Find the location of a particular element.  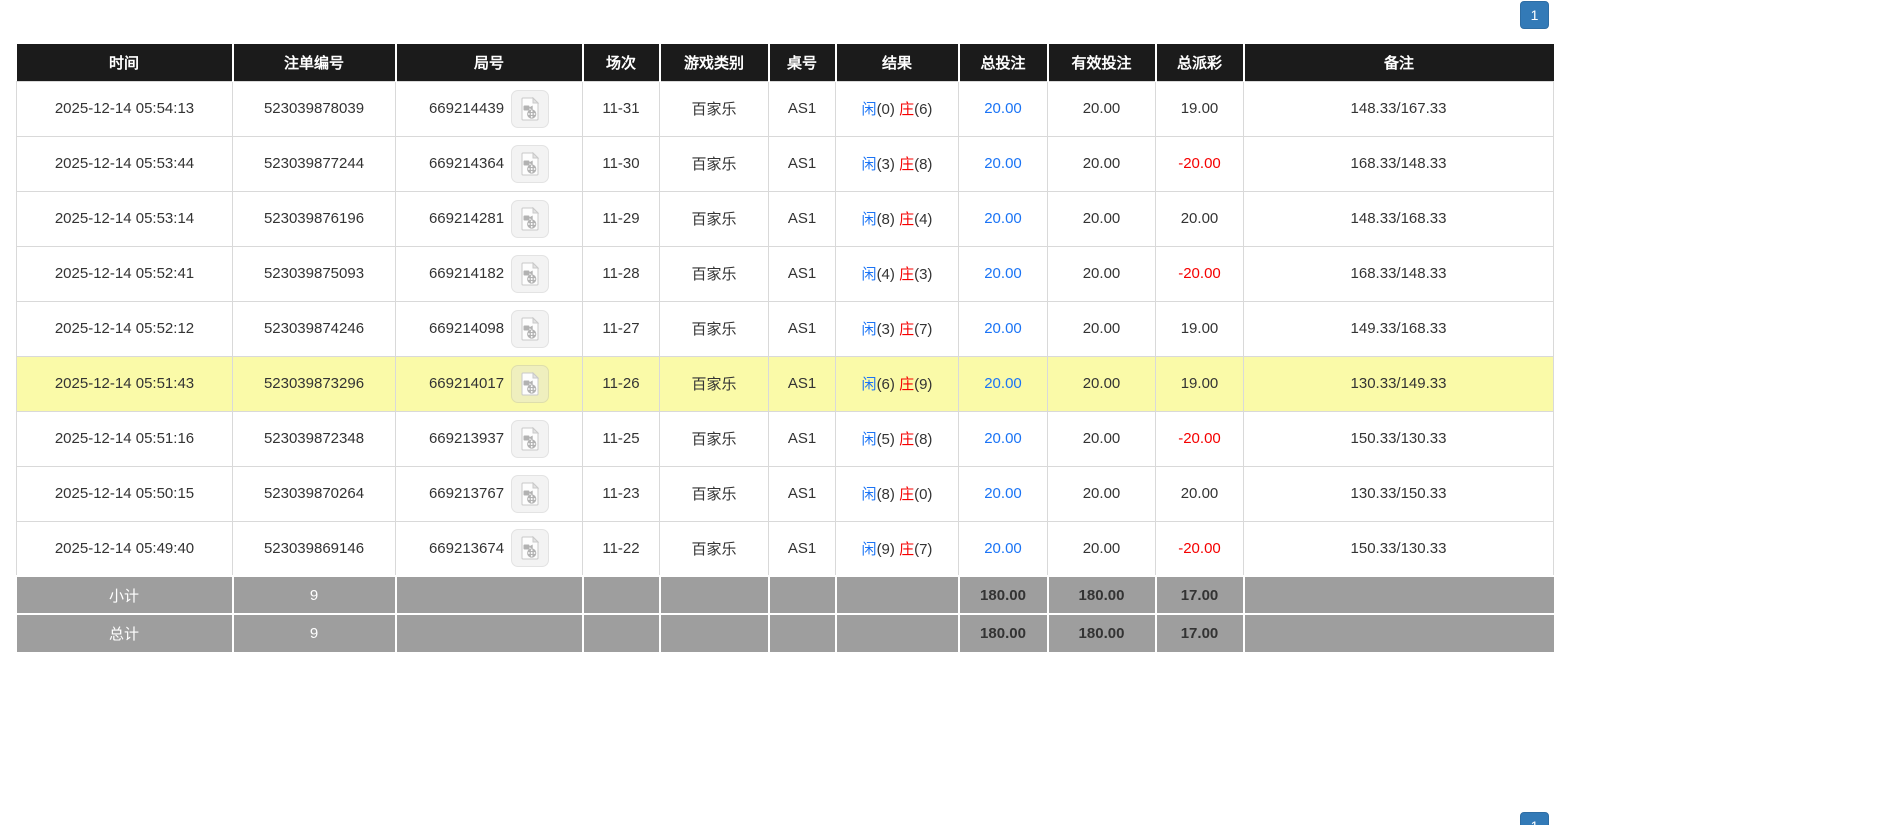

cell-table-no: AS1 is located at coordinates (802, 548).